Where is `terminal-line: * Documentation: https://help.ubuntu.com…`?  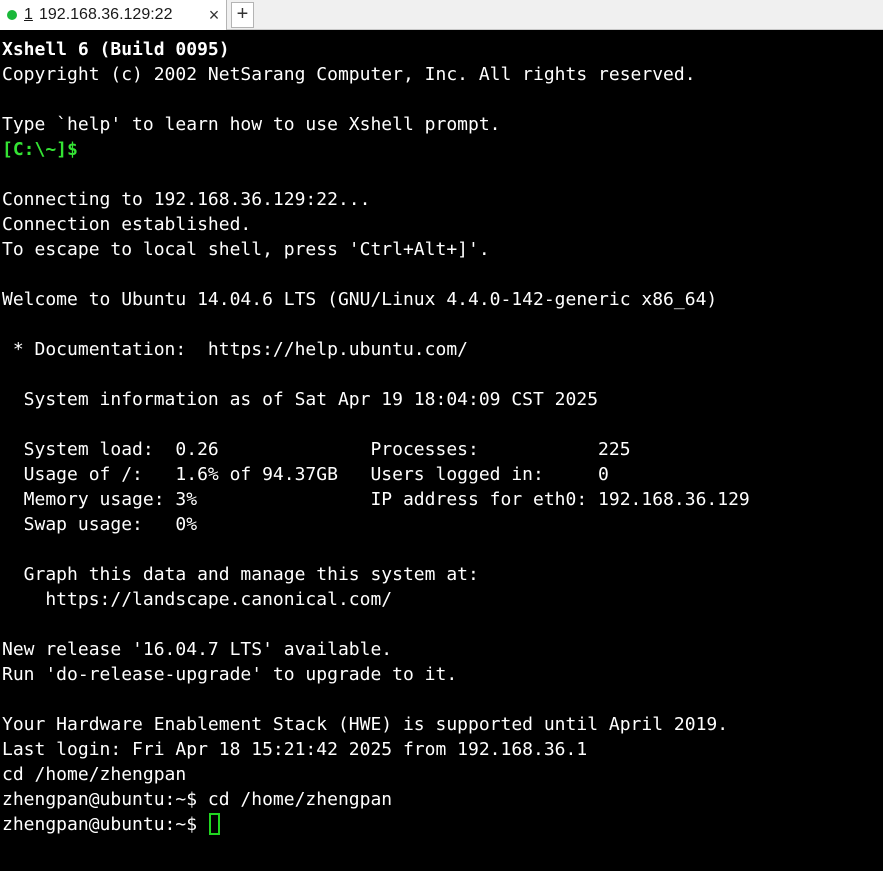 terminal-line: * Documentation: https://help.ubuntu.com… is located at coordinates (235, 349).